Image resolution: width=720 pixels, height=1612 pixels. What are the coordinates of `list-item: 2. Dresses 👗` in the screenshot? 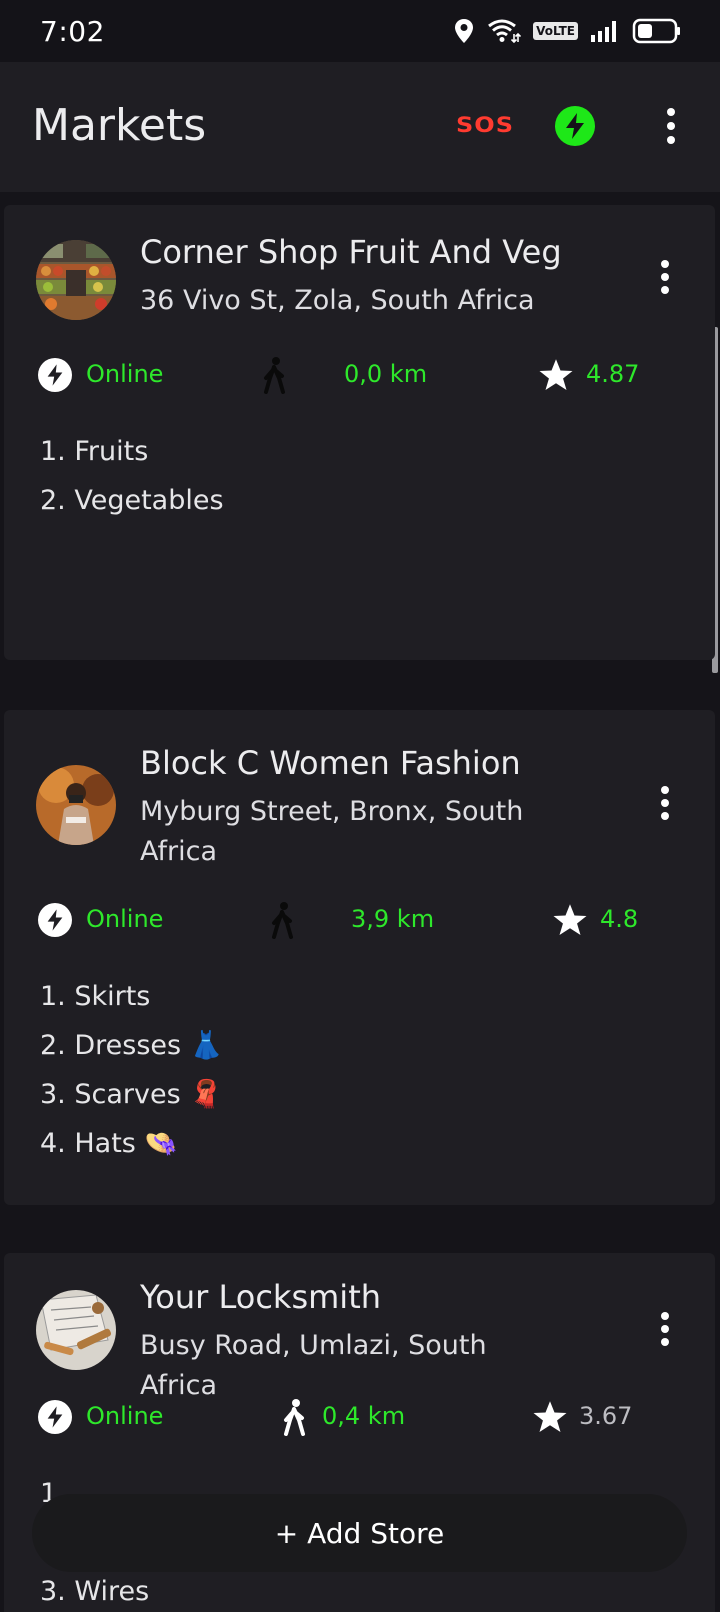 It's located at (132, 1045).